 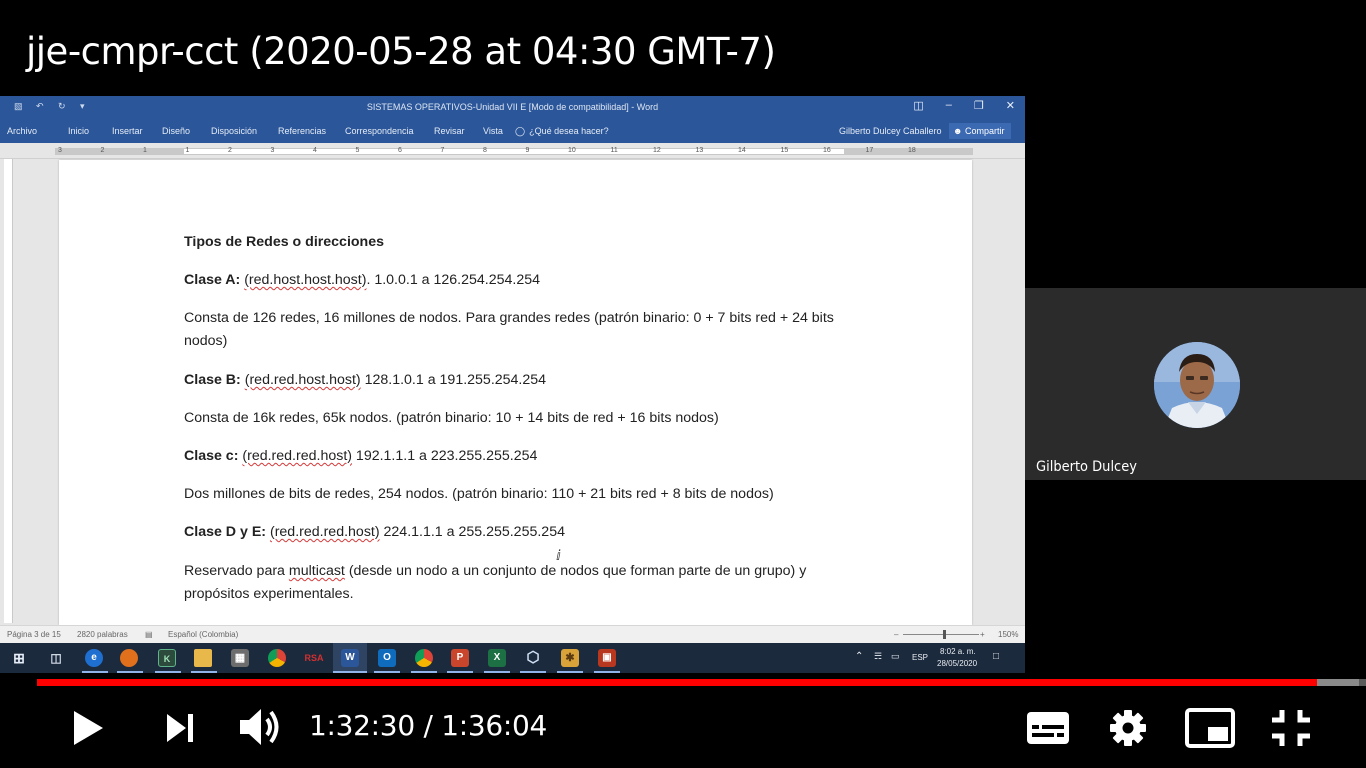 What do you see at coordinates (176, 131) in the screenshot?
I see `tab-diseno: Diseño` at bounding box center [176, 131].